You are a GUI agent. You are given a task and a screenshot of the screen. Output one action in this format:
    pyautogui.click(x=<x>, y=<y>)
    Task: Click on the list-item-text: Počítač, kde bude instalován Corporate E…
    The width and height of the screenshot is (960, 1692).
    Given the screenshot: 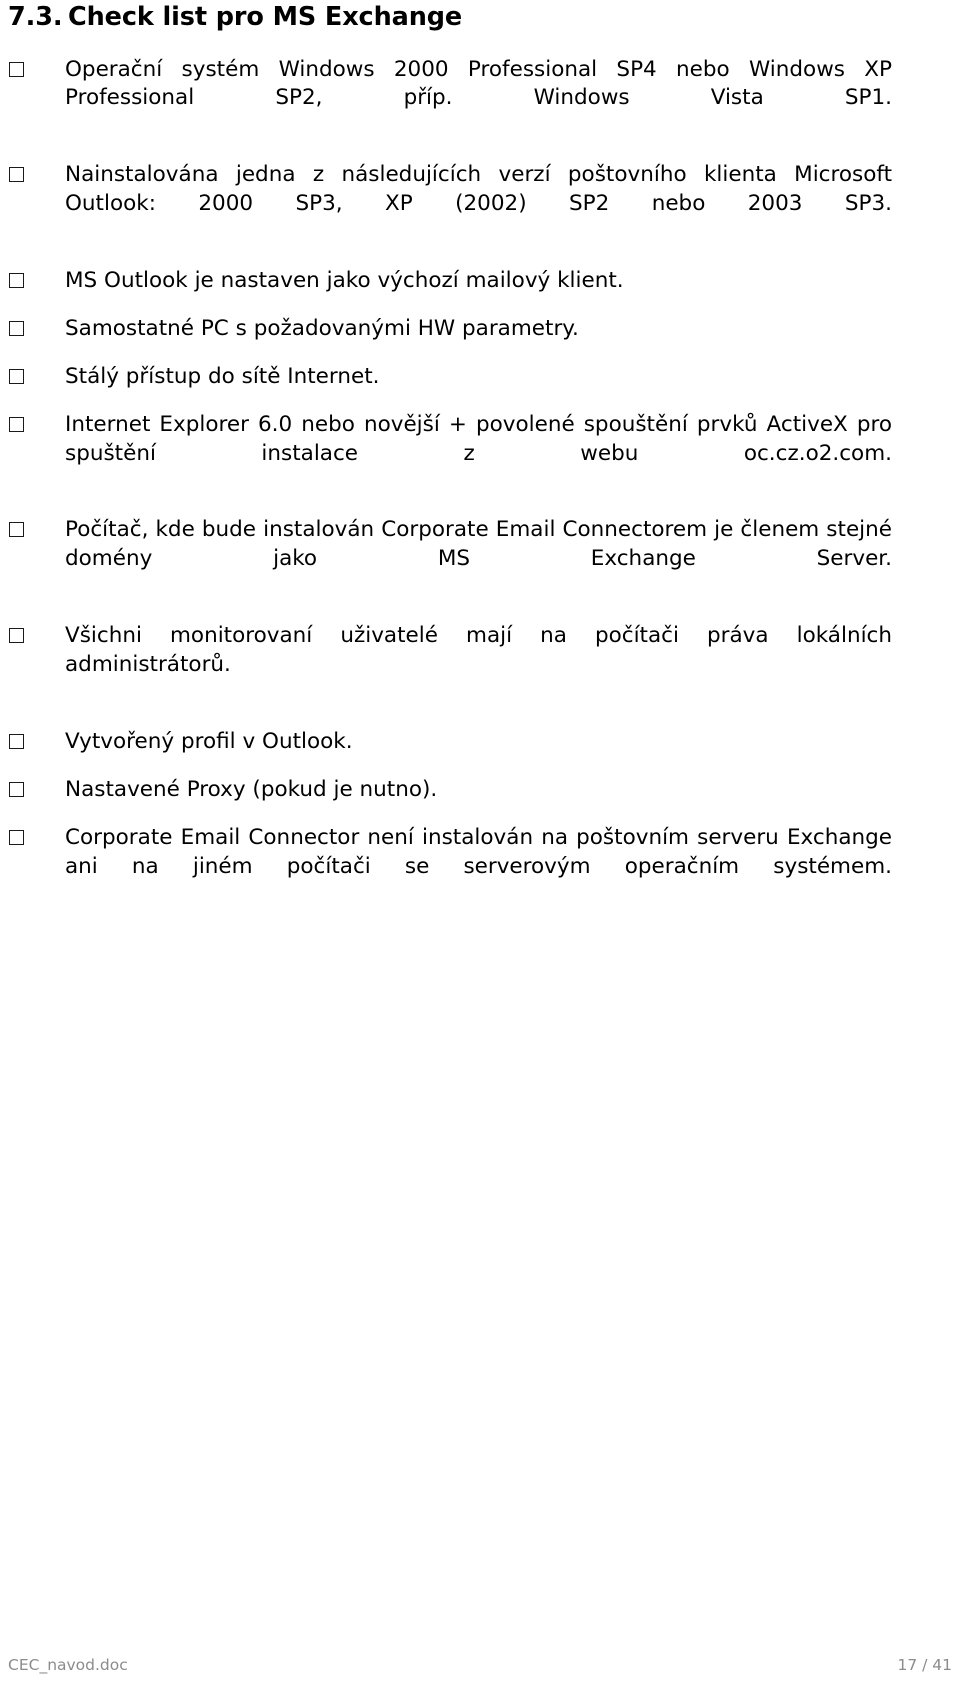 What is the action you would take?
    pyautogui.click(x=478, y=544)
    